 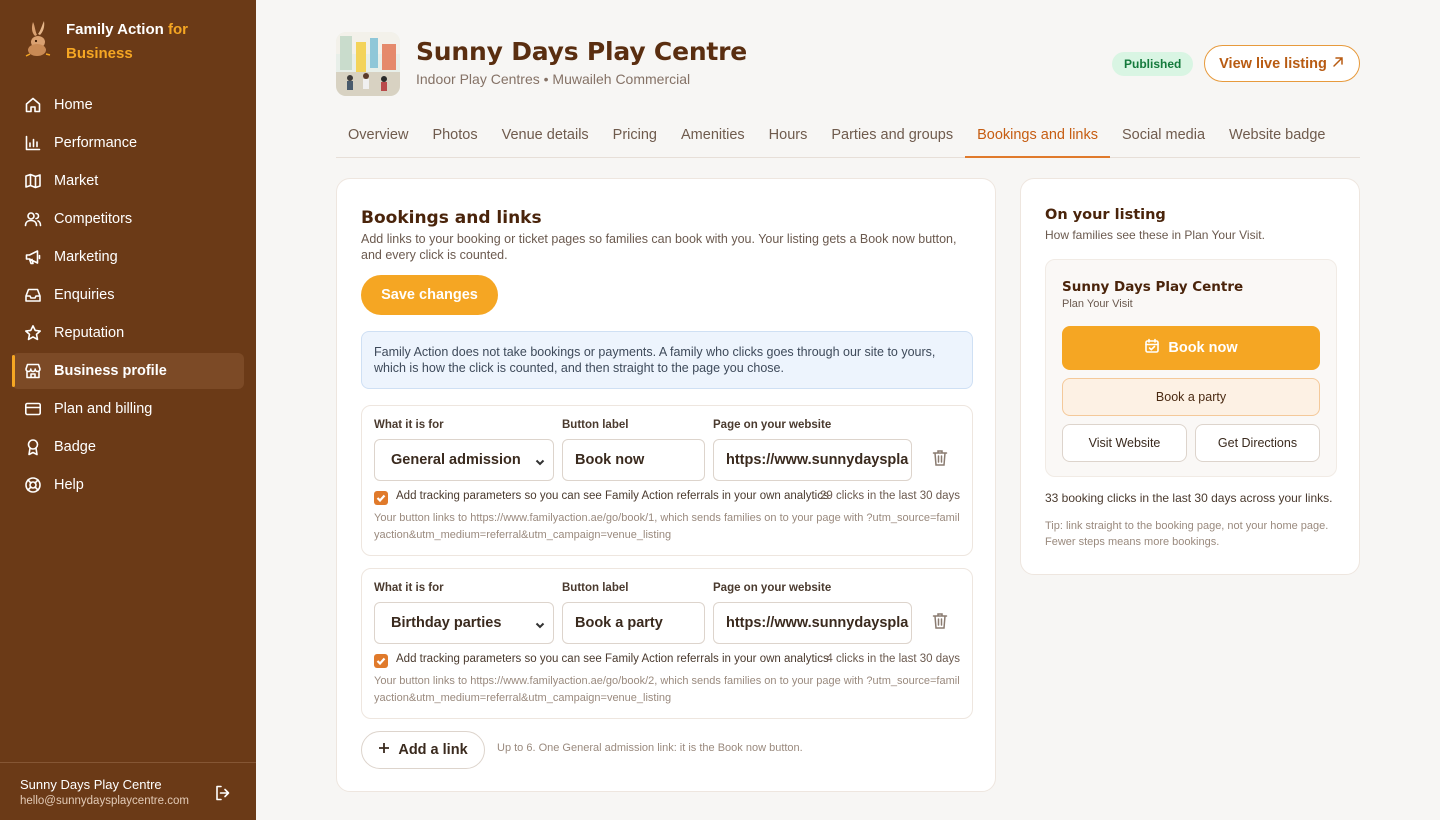 I want to click on page-title: Sunny Days Play Centre, so click(x=582, y=51).